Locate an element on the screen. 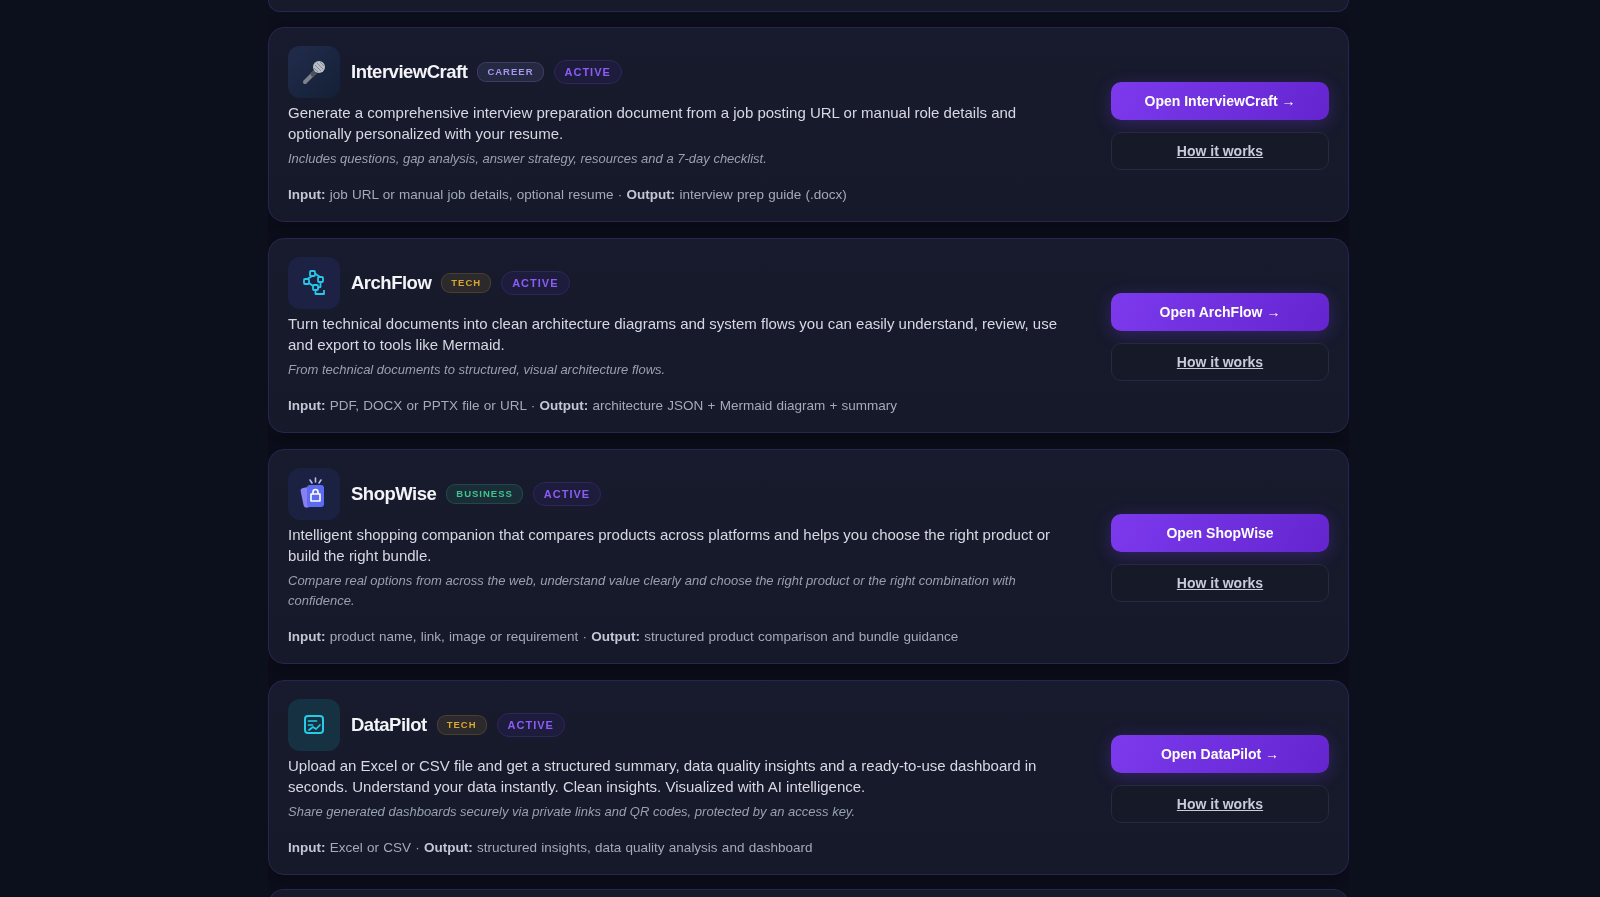 The width and height of the screenshot is (1600, 897). open-tool-button: Open DataPilot → is located at coordinates (1220, 753).